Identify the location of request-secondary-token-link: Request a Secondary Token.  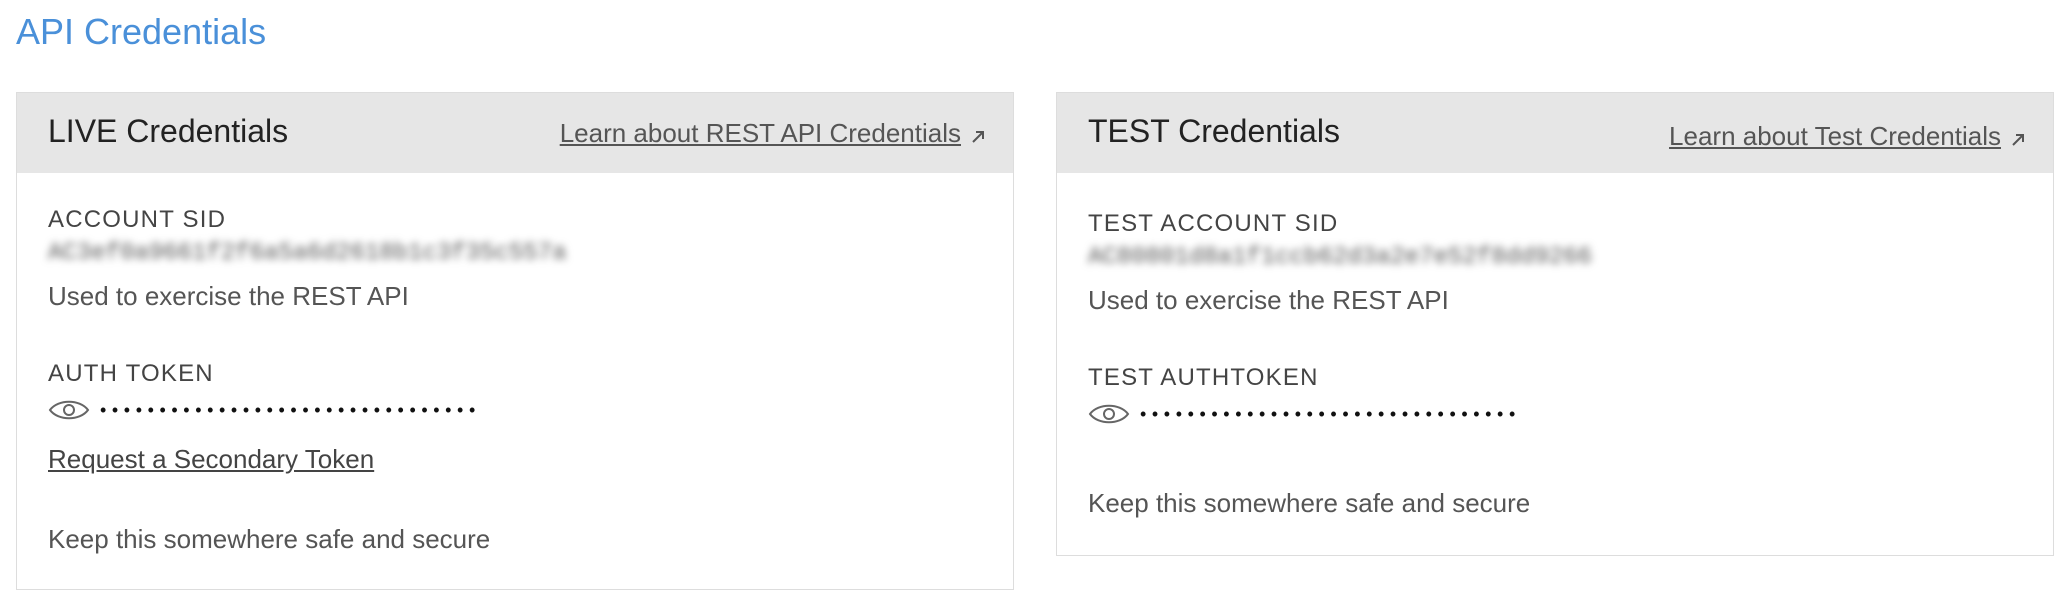
(211, 459).